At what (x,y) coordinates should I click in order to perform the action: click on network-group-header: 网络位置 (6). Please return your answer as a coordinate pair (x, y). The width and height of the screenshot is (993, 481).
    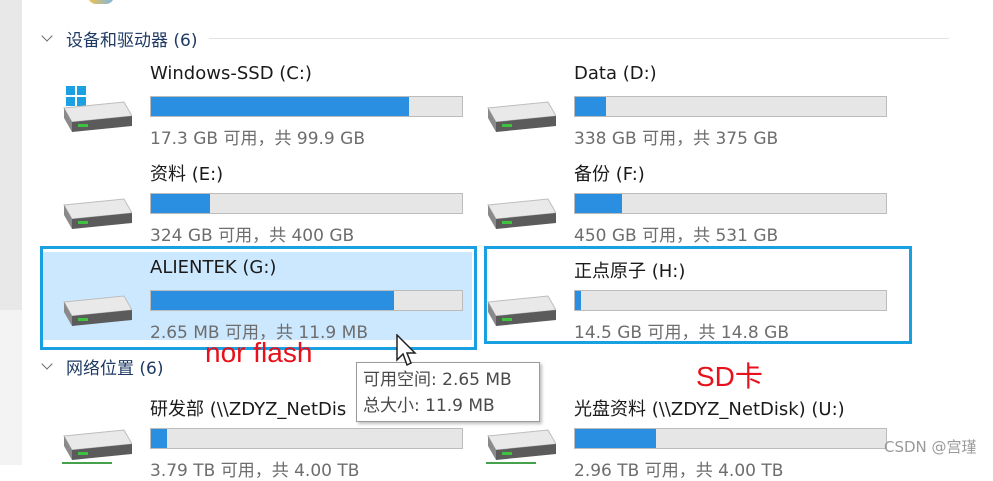
    Looking at the image, I should click on (101, 366).